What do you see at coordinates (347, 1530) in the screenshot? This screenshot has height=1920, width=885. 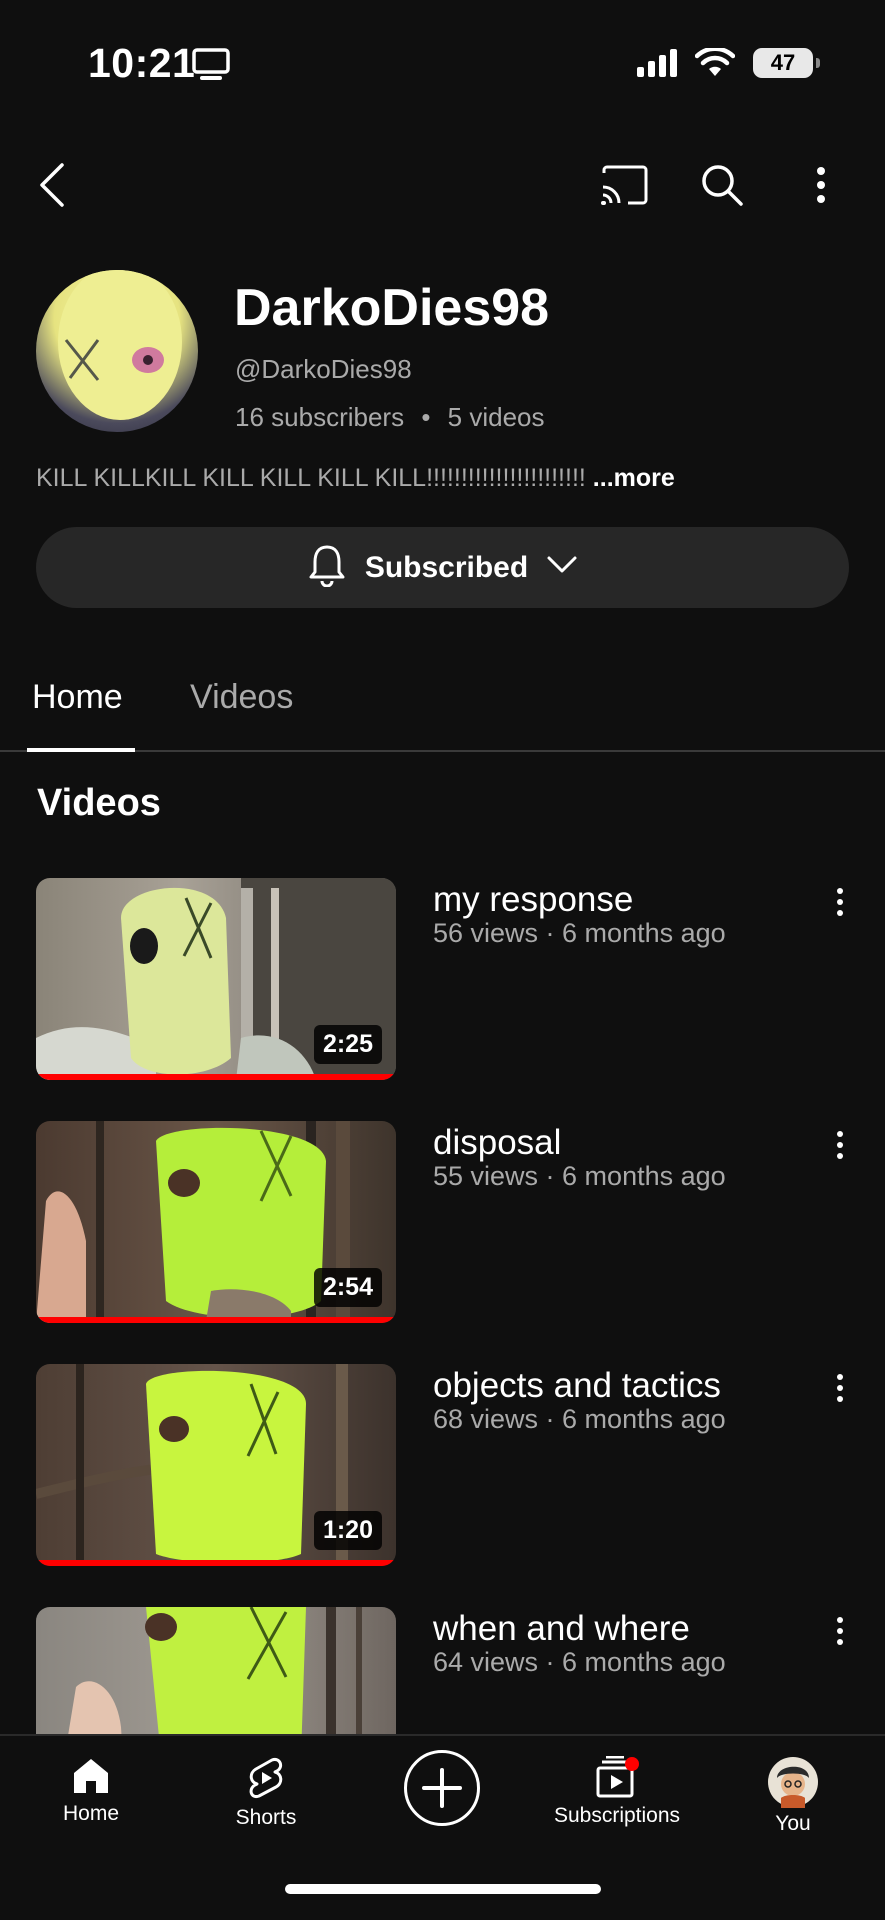 I see `video-duration: 1:20` at bounding box center [347, 1530].